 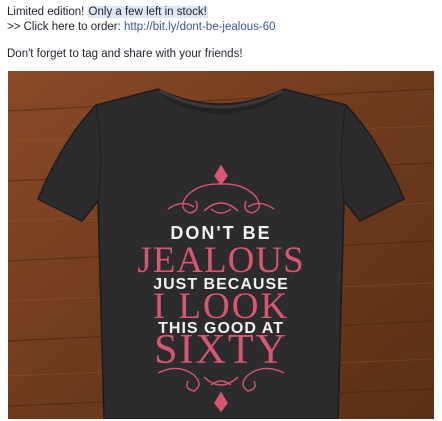 I want to click on shirt-line-6: SIXTY, so click(x=221, y=350).